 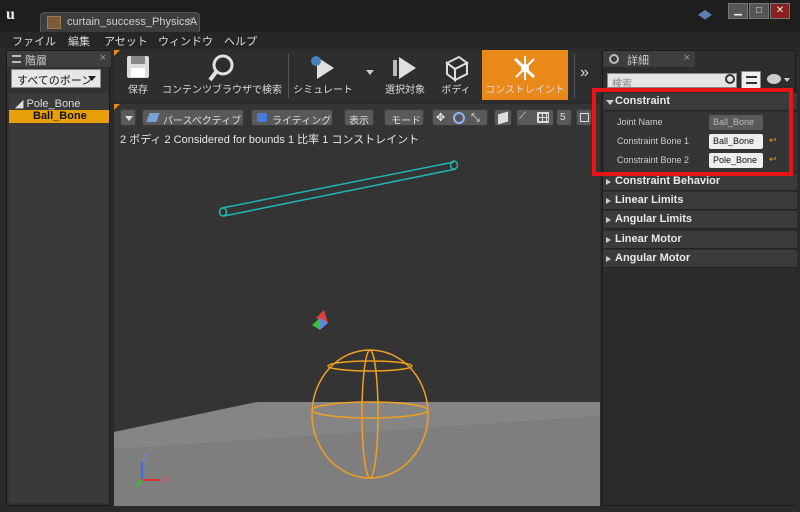 What do you see at coordinates (759, 11) in the screenshot?
I see `maximize-button: □` at bounding box center [759, 11].